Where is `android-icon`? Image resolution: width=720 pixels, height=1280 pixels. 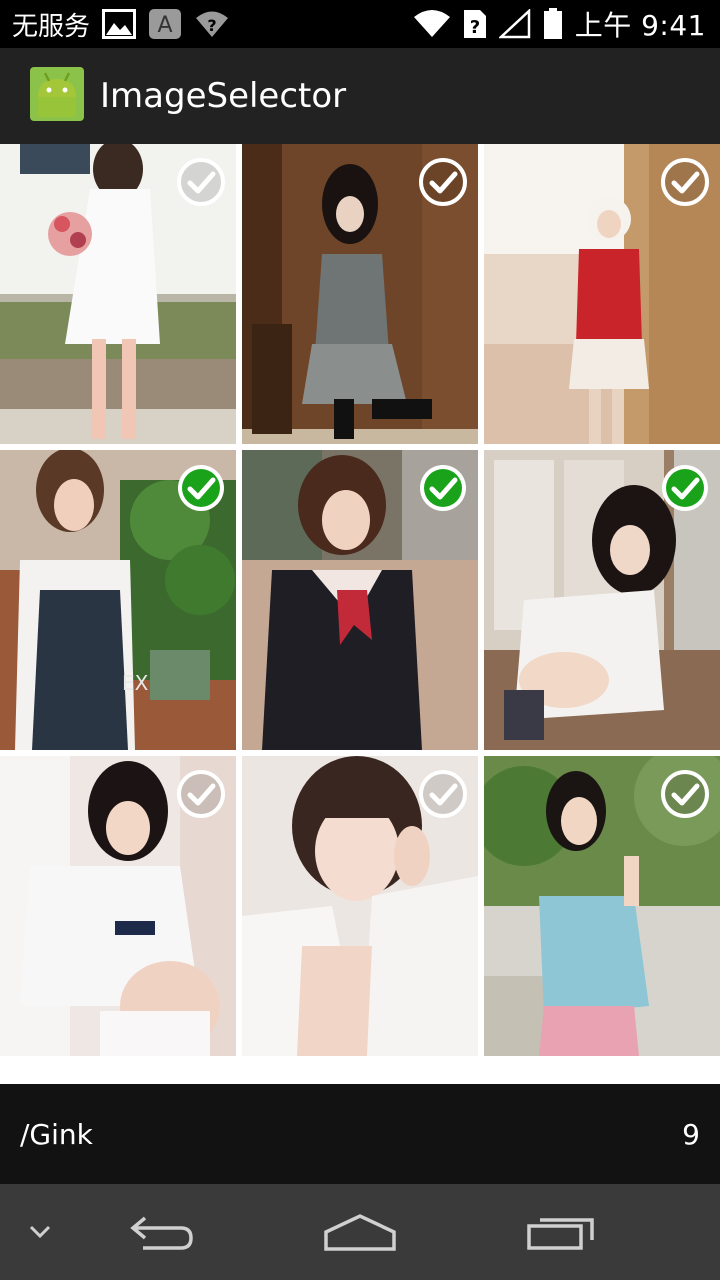 android-icon is located at coordinates (57, 96).